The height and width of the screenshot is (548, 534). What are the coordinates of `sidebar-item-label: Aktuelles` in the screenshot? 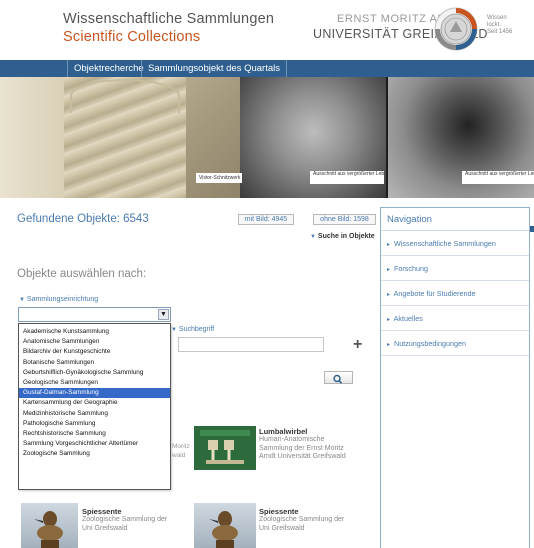 It's located at (408, 318).